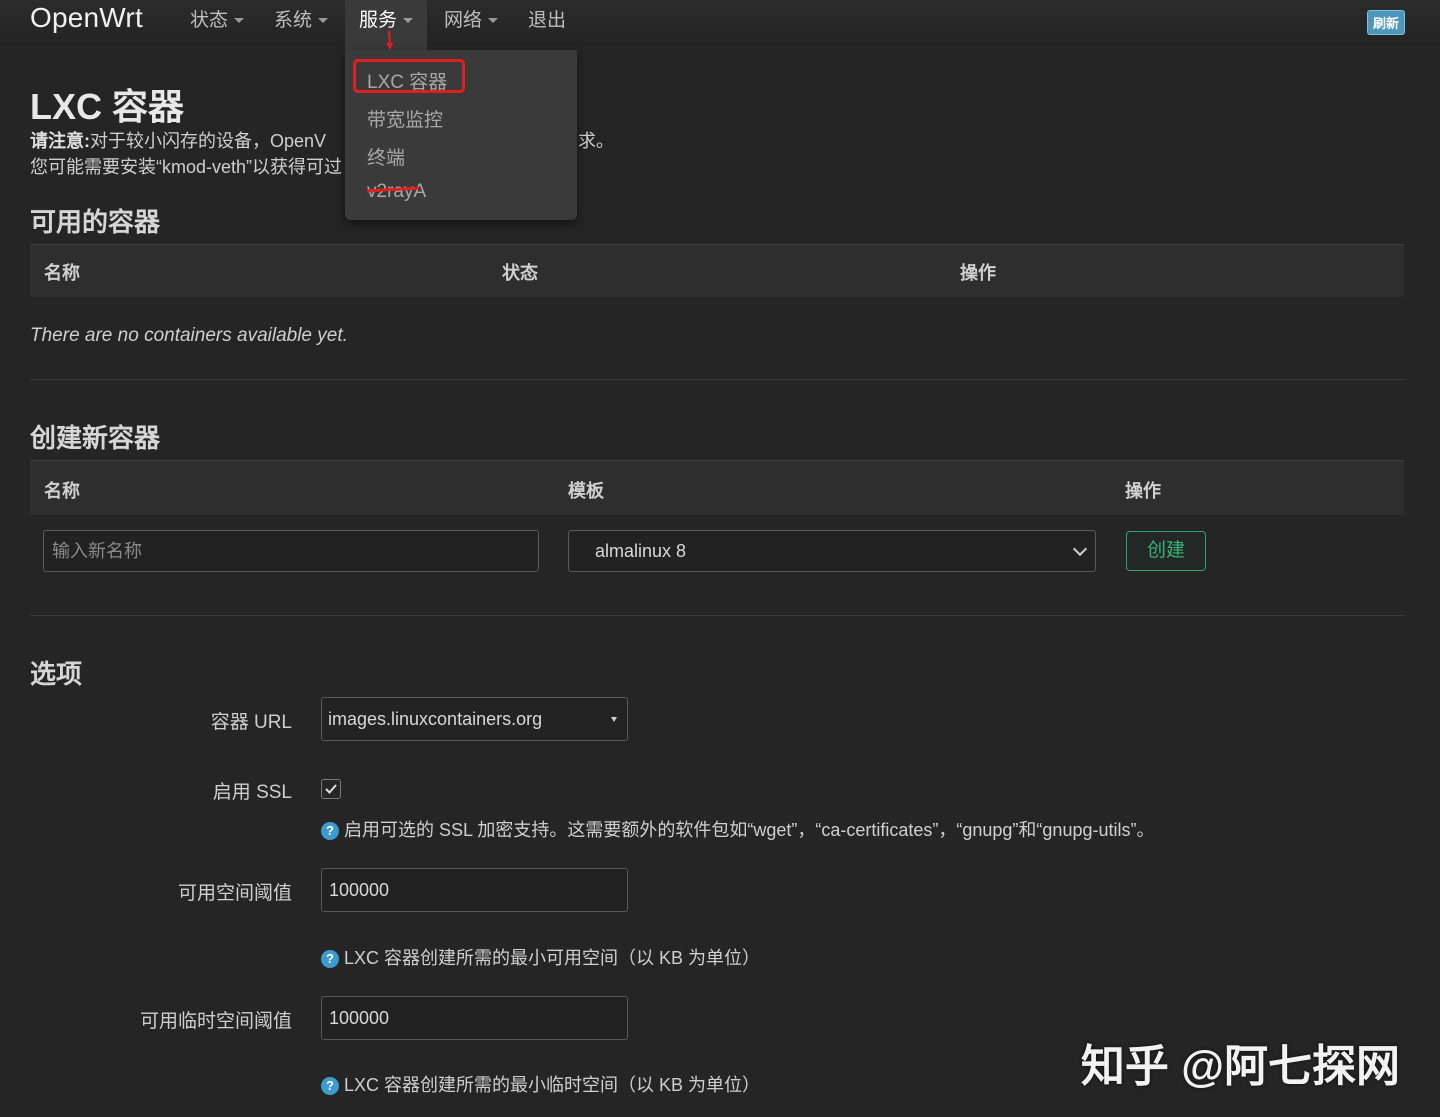  I want to click on menu-item-terminal: 终端, so click(386, 156).